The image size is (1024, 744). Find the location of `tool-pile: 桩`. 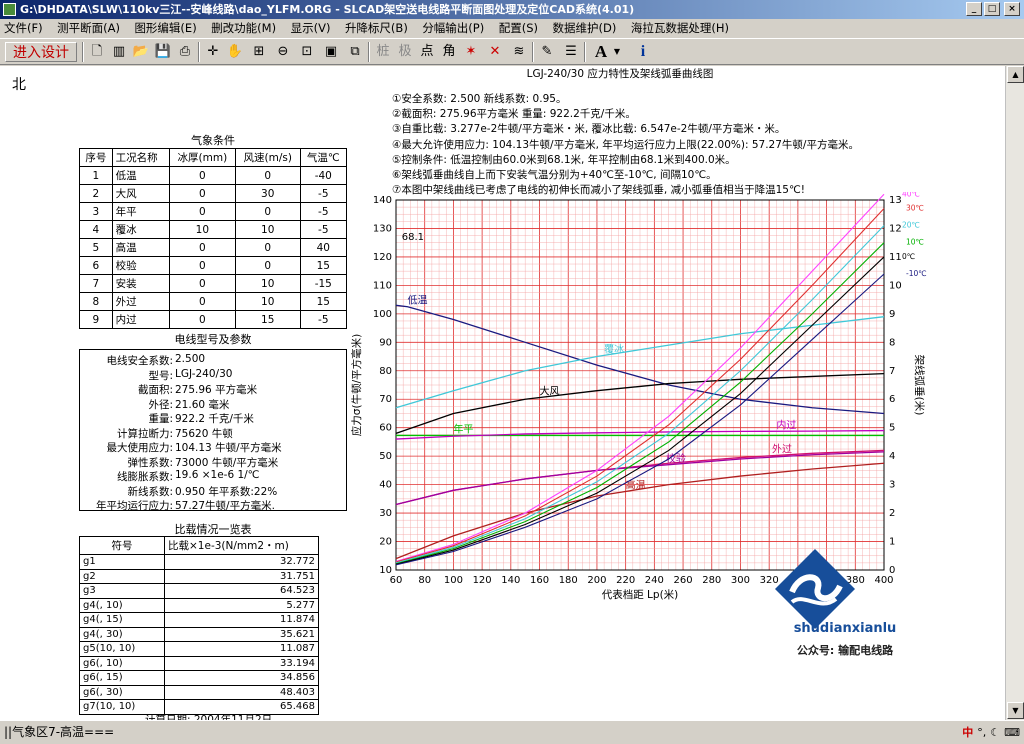

tool-pile: 桩 is located at coordinates (383, 52).